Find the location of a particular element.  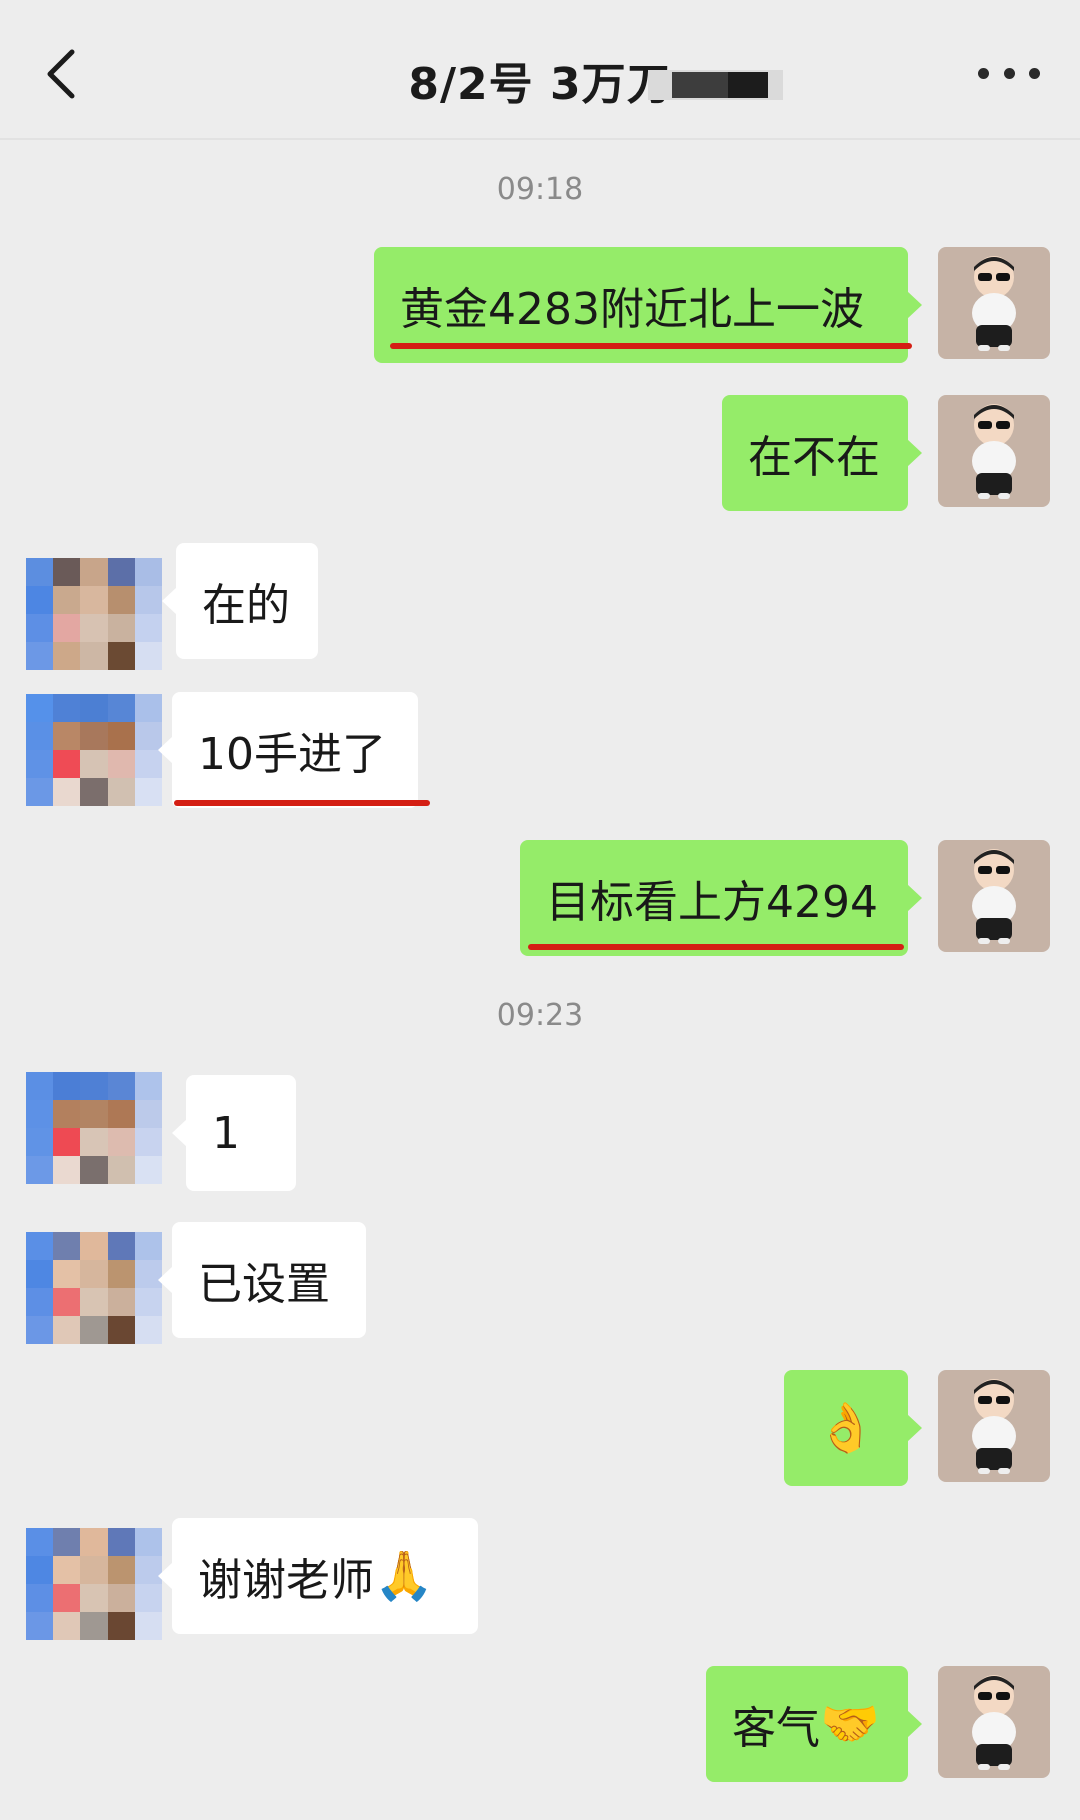

message-bubble-sent: 在不在 is located at coordinates (822, 453).